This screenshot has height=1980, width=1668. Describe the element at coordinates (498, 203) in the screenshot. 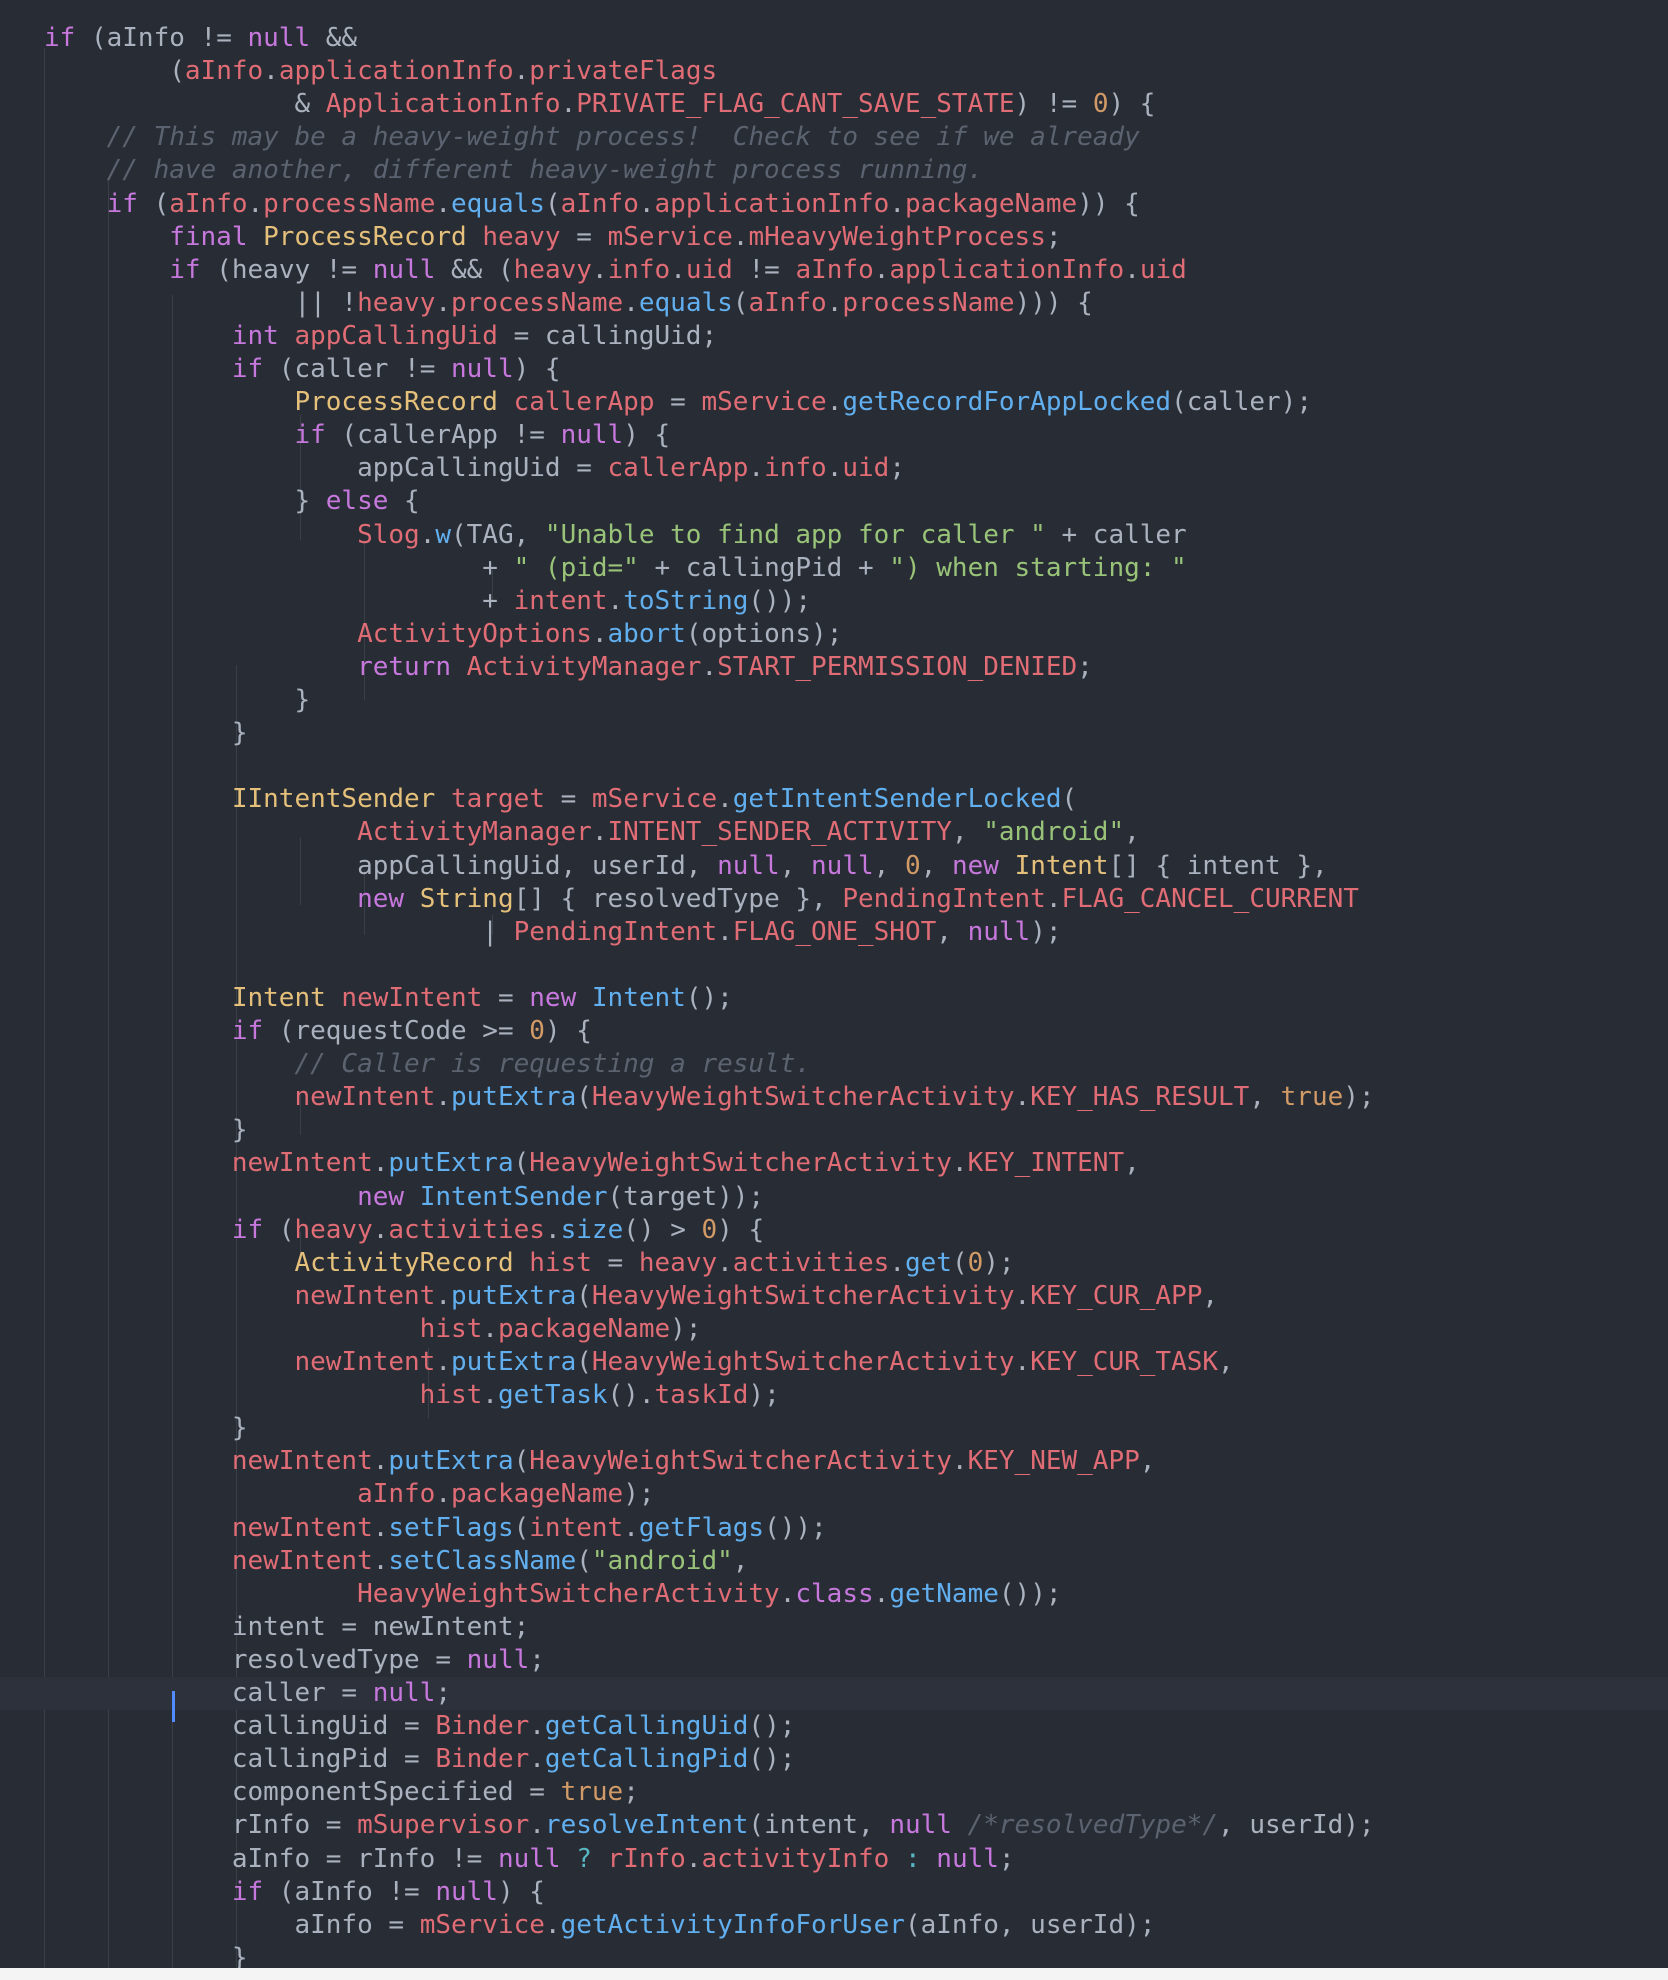

I see `code-token: equals` at that location.